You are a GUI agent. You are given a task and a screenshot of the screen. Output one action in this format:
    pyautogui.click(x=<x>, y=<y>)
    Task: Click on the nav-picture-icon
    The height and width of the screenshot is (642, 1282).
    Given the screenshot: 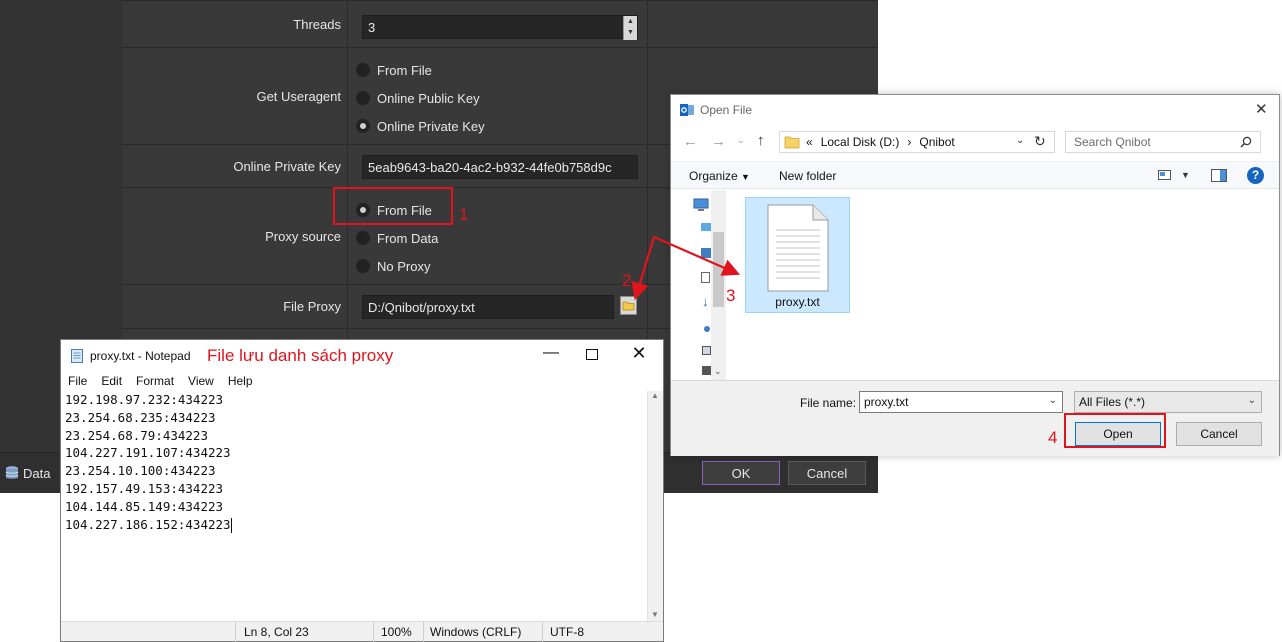 What is the action you would take?
    pyautogui.click(x=706, y=350)
    